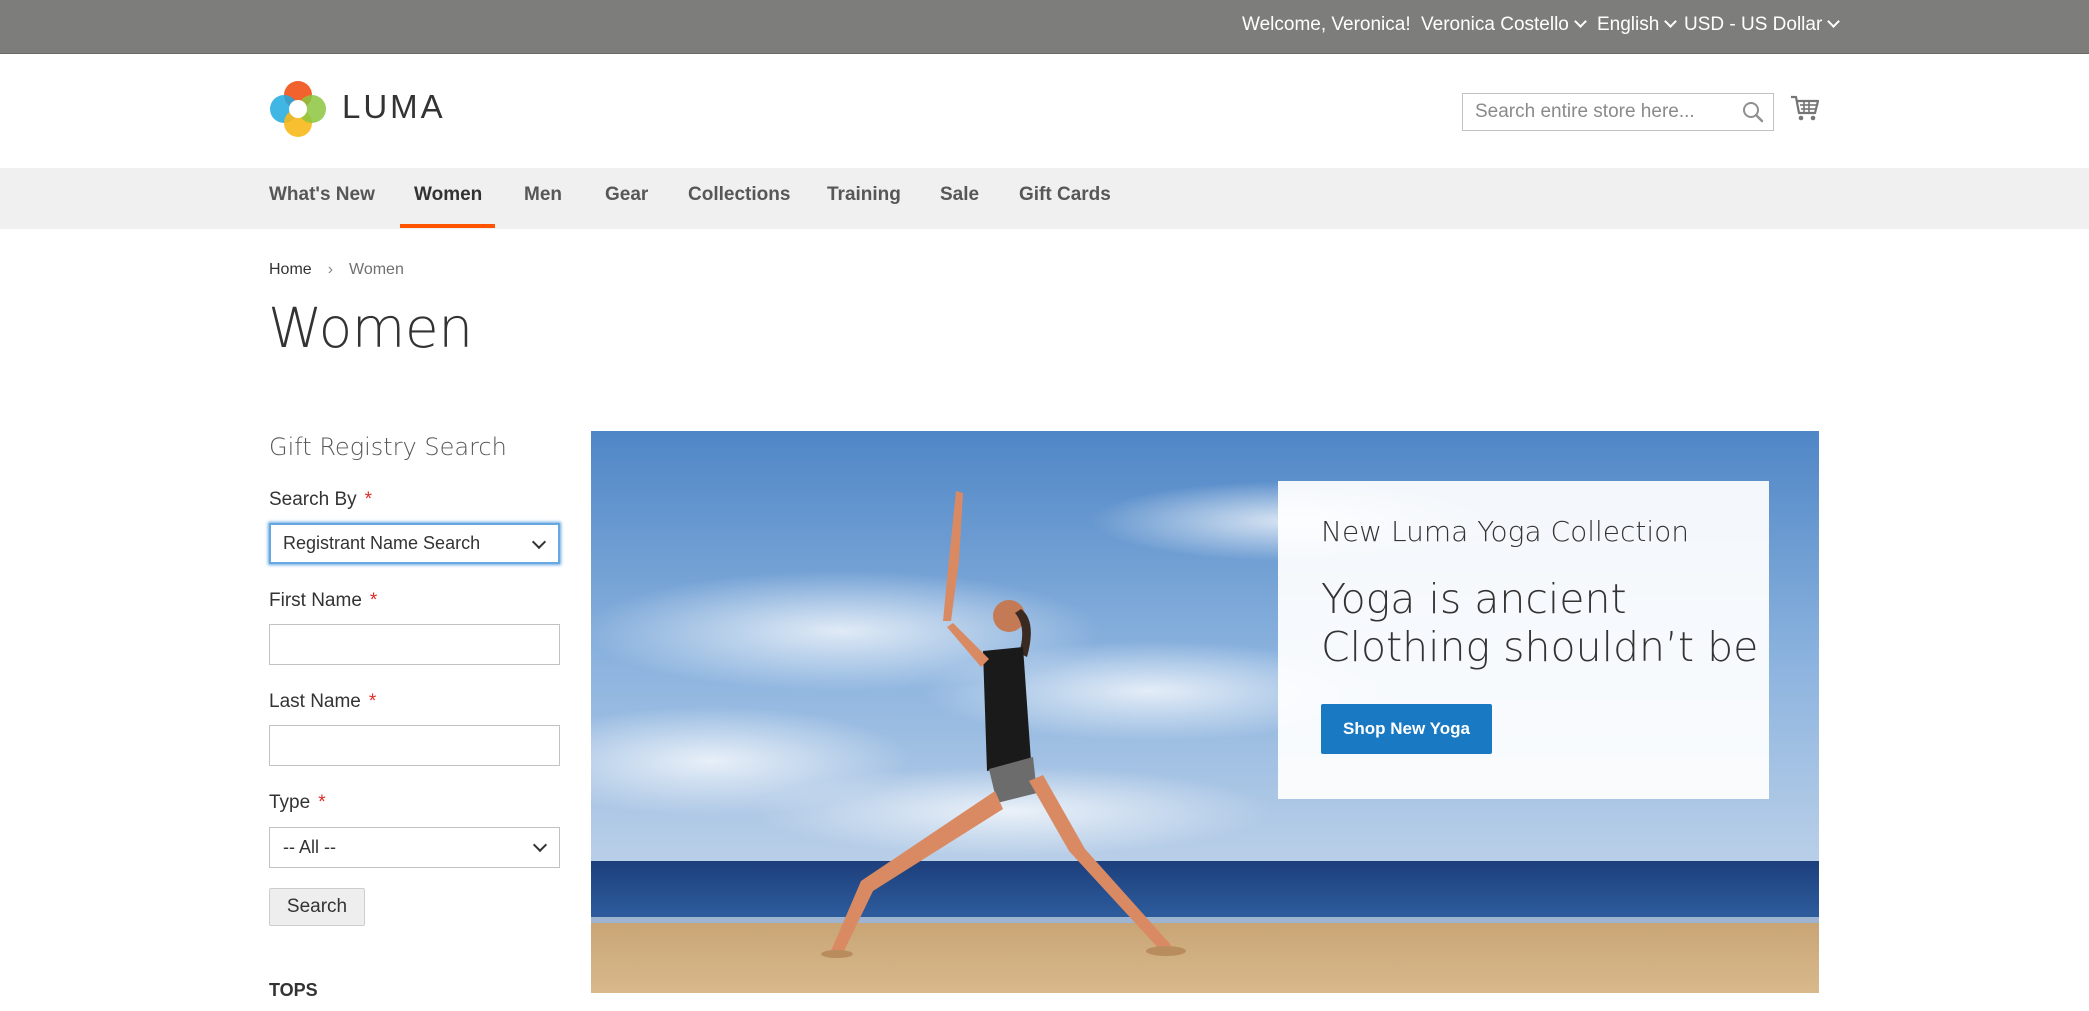  Describe the element at coordinates (1753, 112) in the screenshot. I see `search-icon` at that location.